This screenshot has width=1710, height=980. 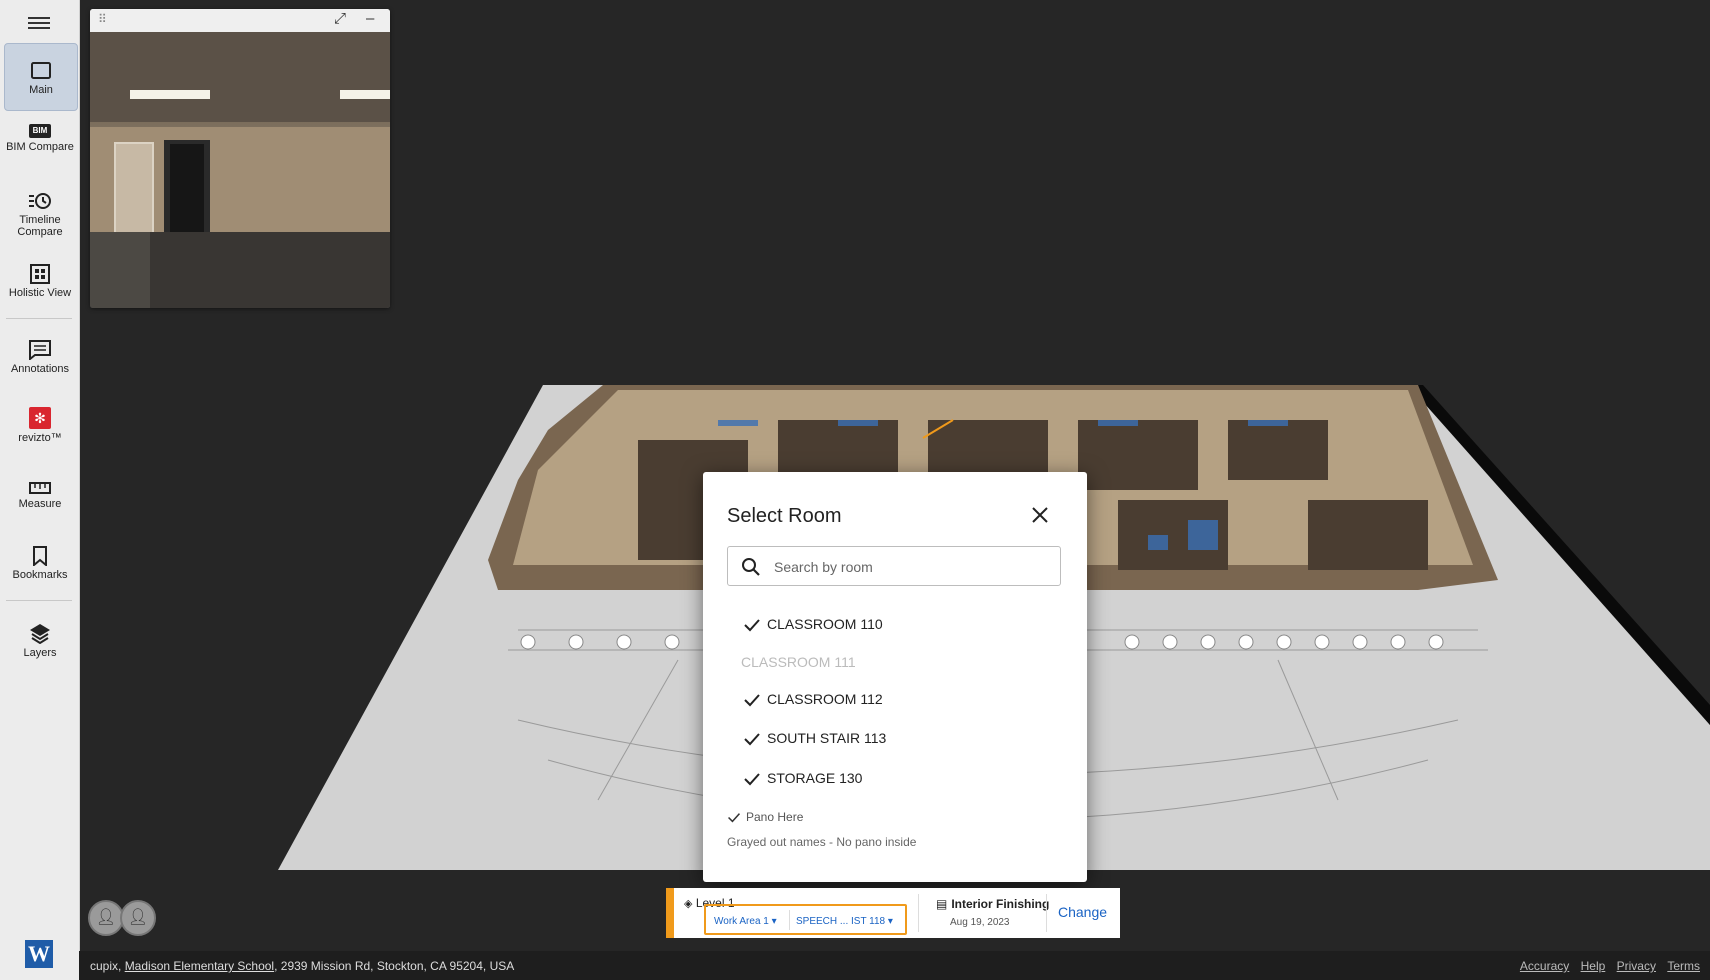 What do you see at coordinates (751, 567) in the screenshot?
I see `search-icon` at bounding box center [751, 567].